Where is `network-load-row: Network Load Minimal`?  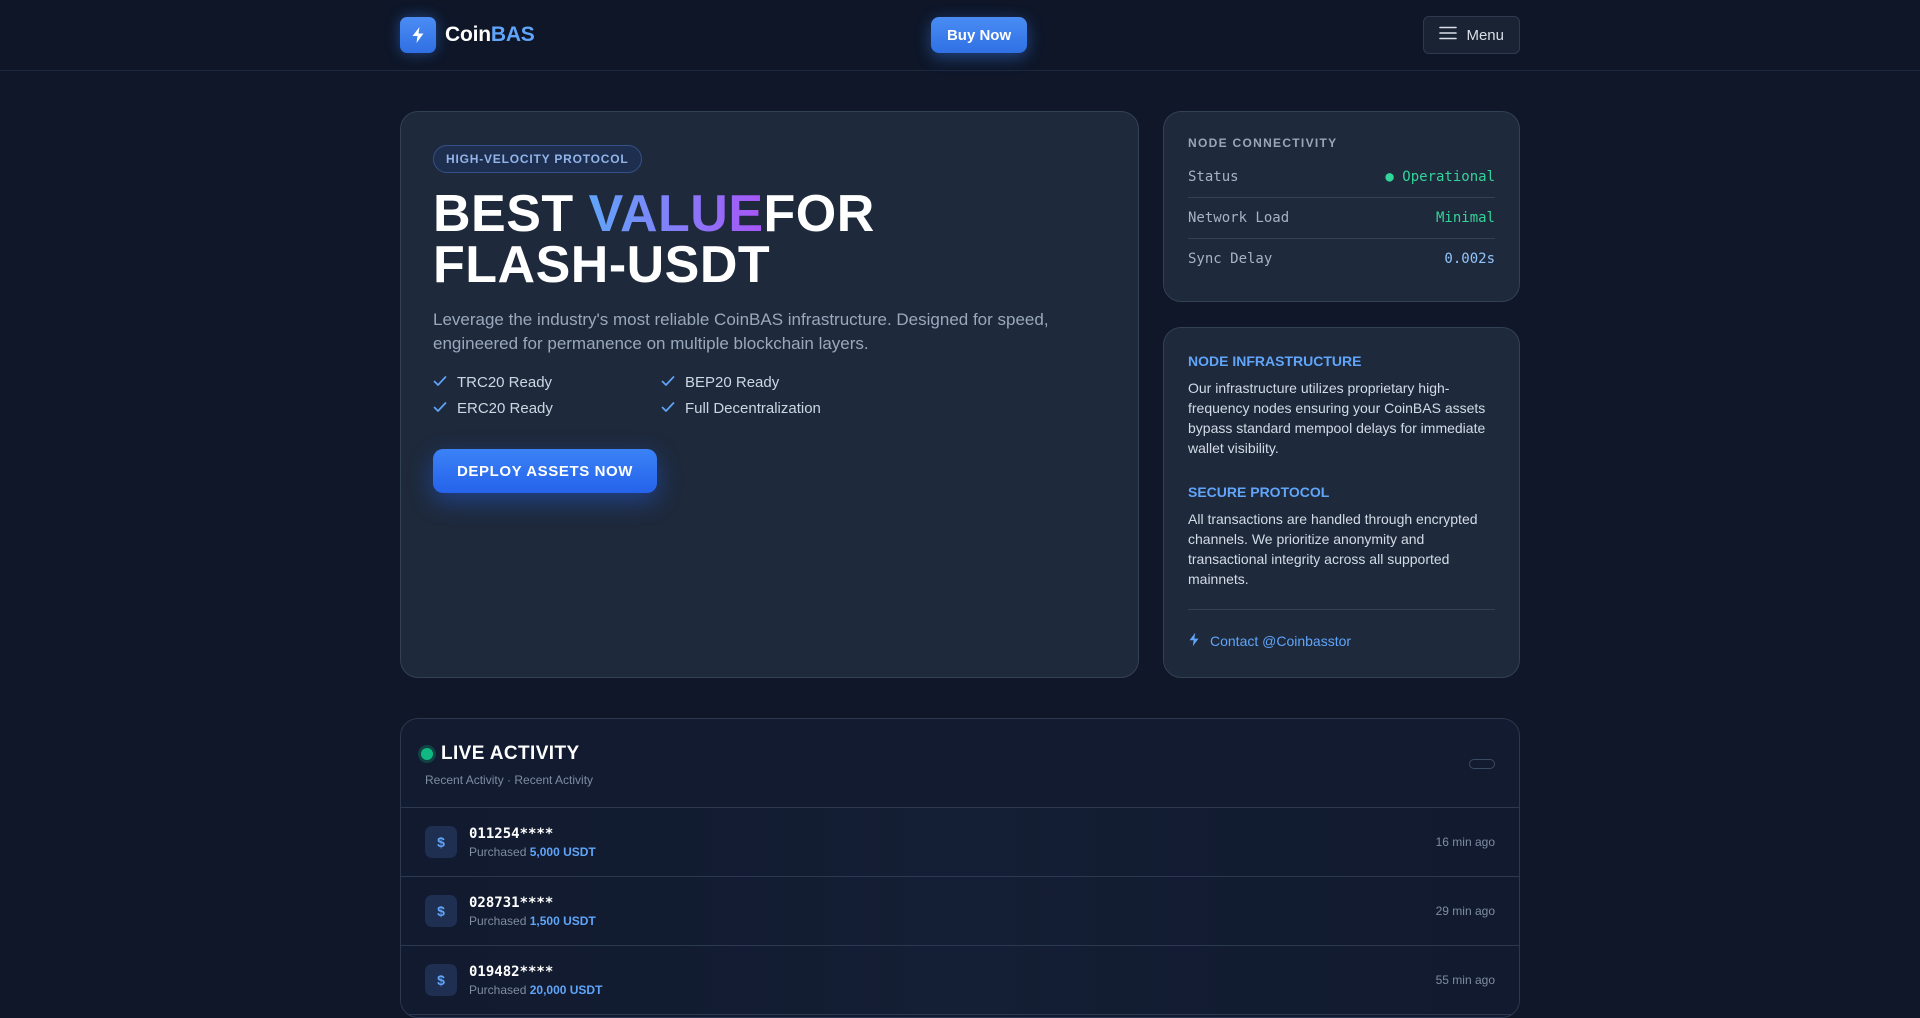
network-load-row: Network Load Minimal is located at coordinates (1341, 217).